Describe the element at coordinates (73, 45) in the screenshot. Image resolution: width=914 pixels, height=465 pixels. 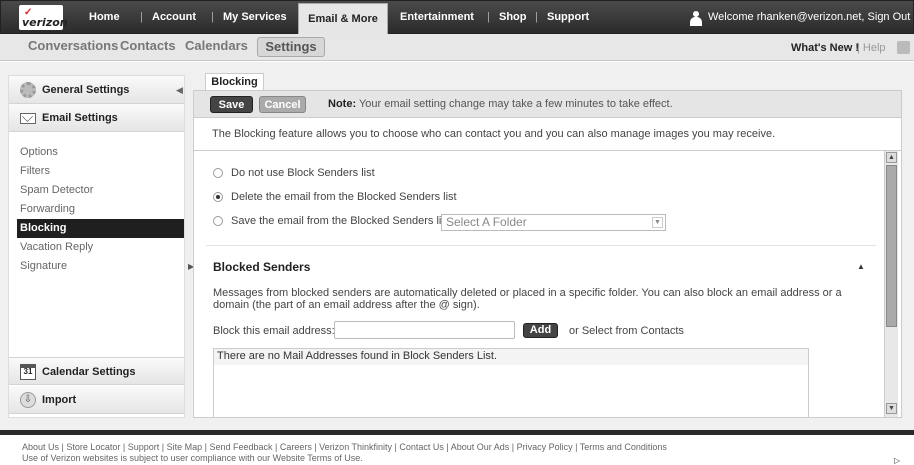
I see `subnav-conversations: Conversations` at that location.